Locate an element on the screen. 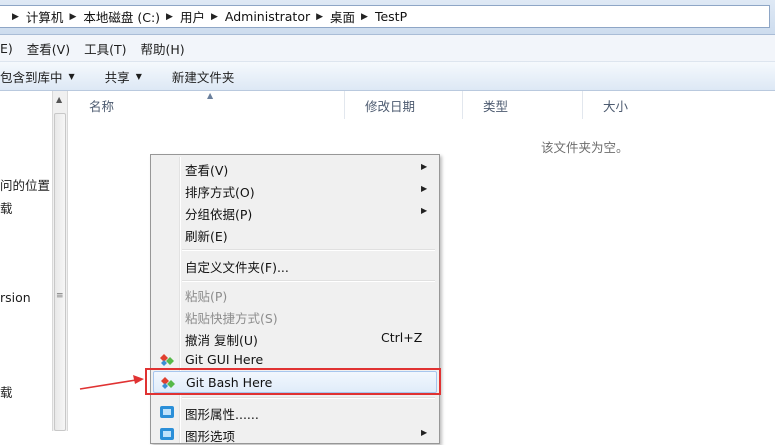 This screenshot has width=775, height=445. menu-item-label: Git GUI Here is located at coordinates (224, 359).